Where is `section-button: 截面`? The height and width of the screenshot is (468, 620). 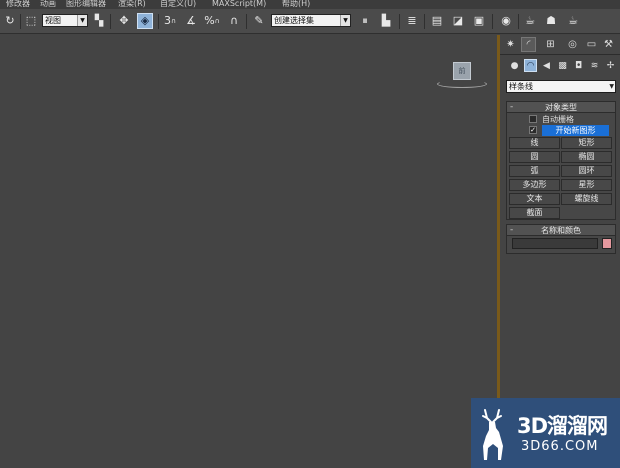
section-button: 截面 is located at coordinates (534, 213).